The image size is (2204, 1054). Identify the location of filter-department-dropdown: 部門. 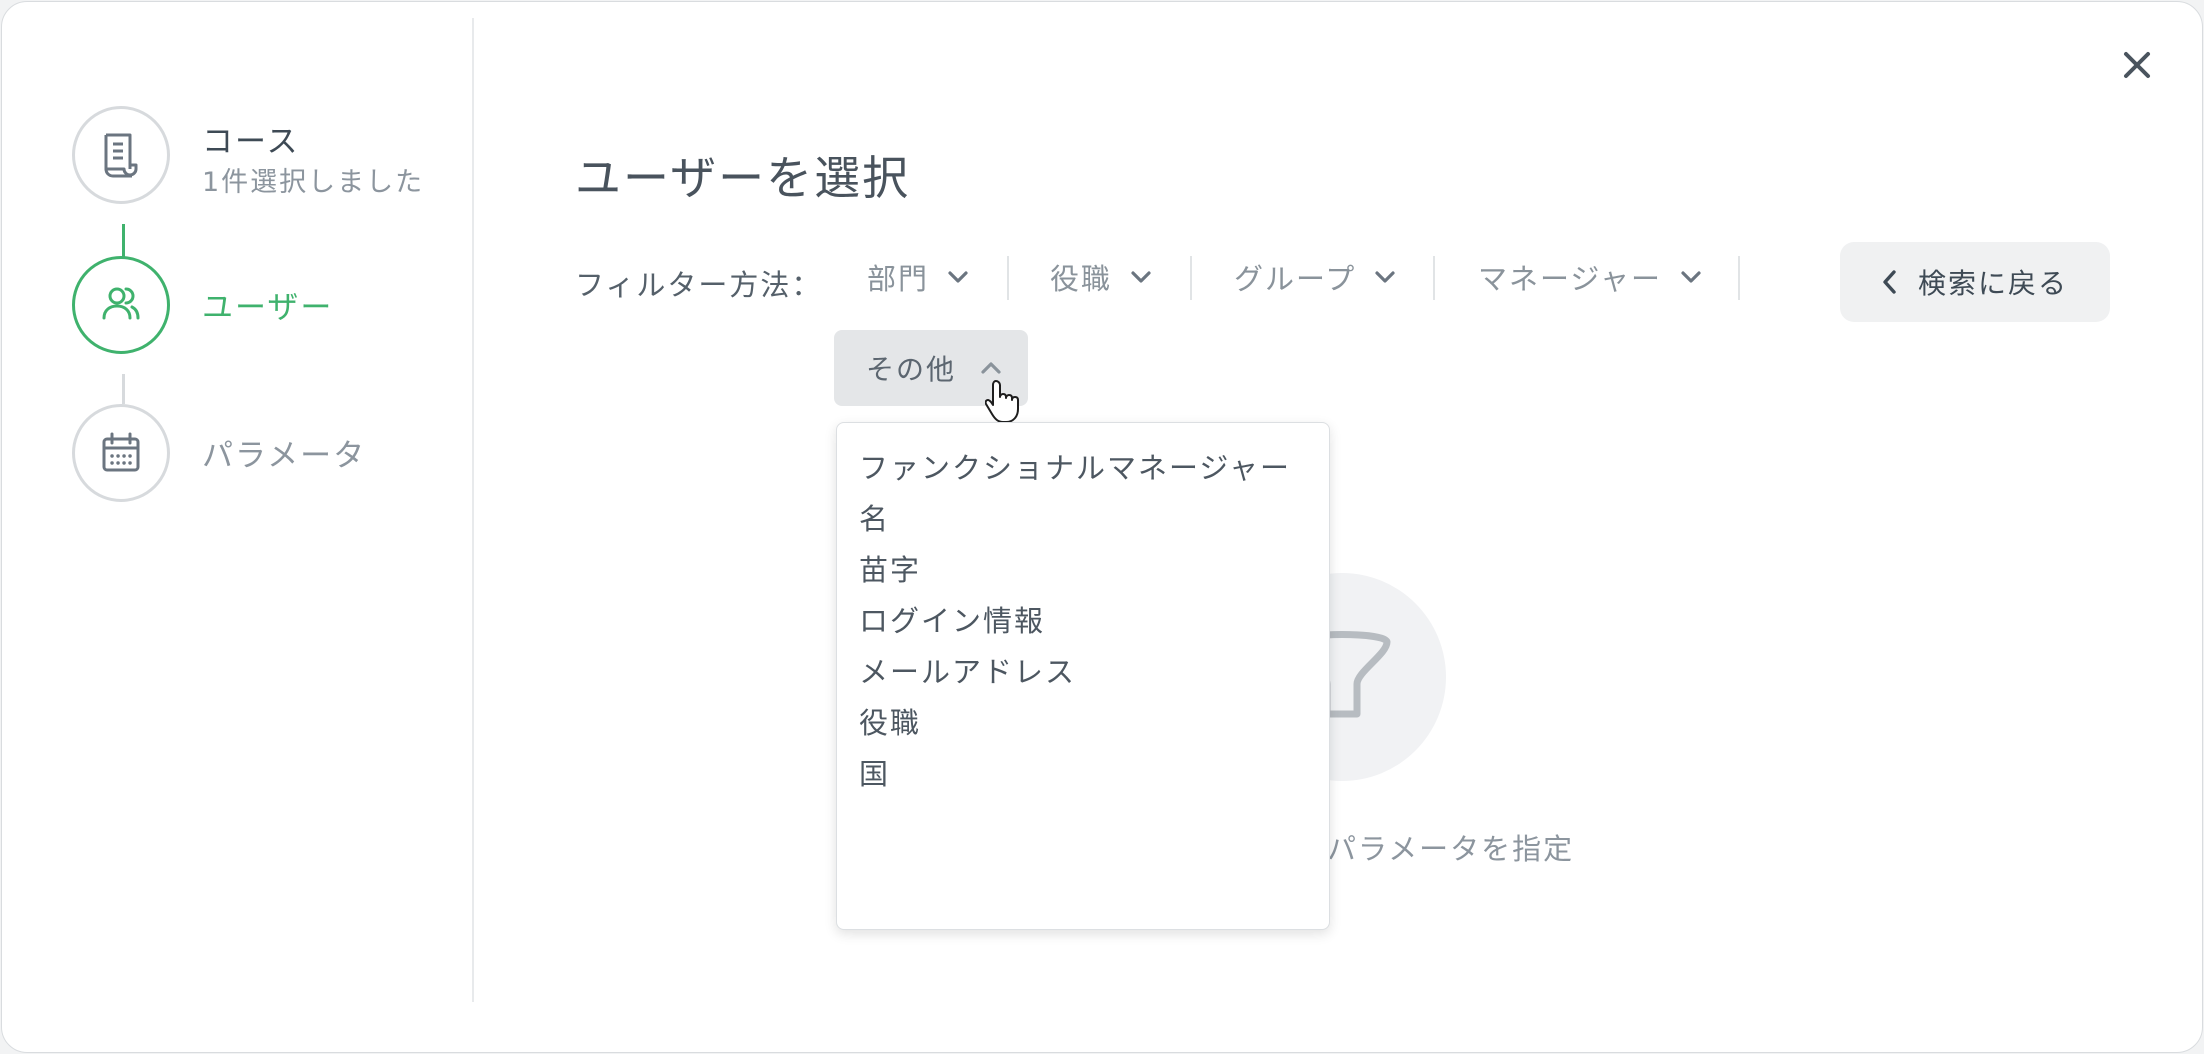
(918, 277).